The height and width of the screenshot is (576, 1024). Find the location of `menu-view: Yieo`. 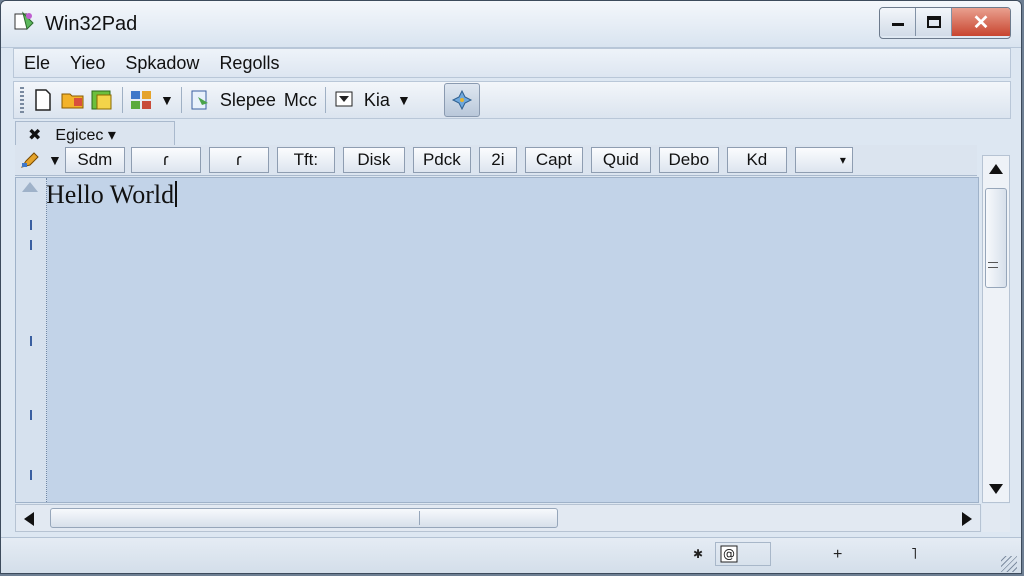

menu-view: Yieo is located at coordinates (87, 63).